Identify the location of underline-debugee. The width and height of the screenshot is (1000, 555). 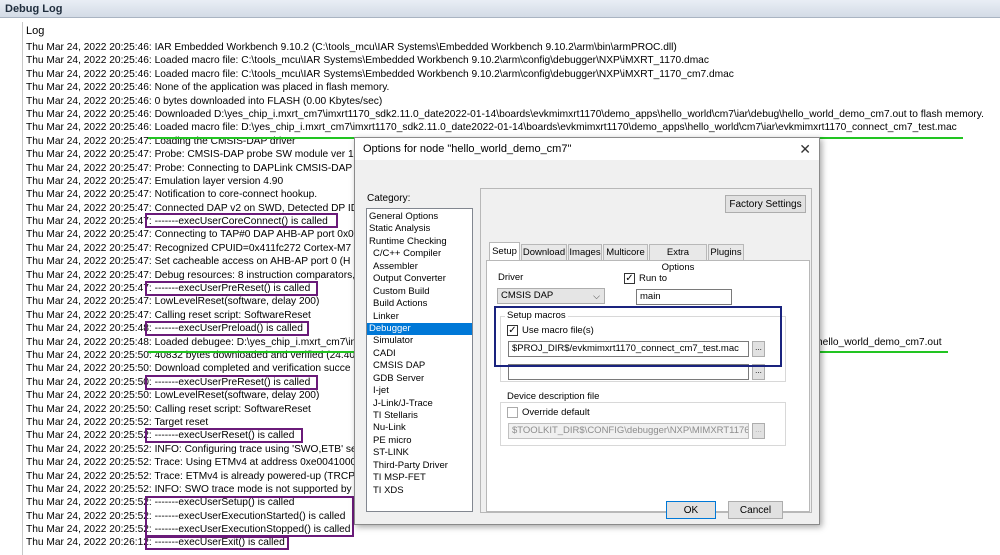
(251, 352).